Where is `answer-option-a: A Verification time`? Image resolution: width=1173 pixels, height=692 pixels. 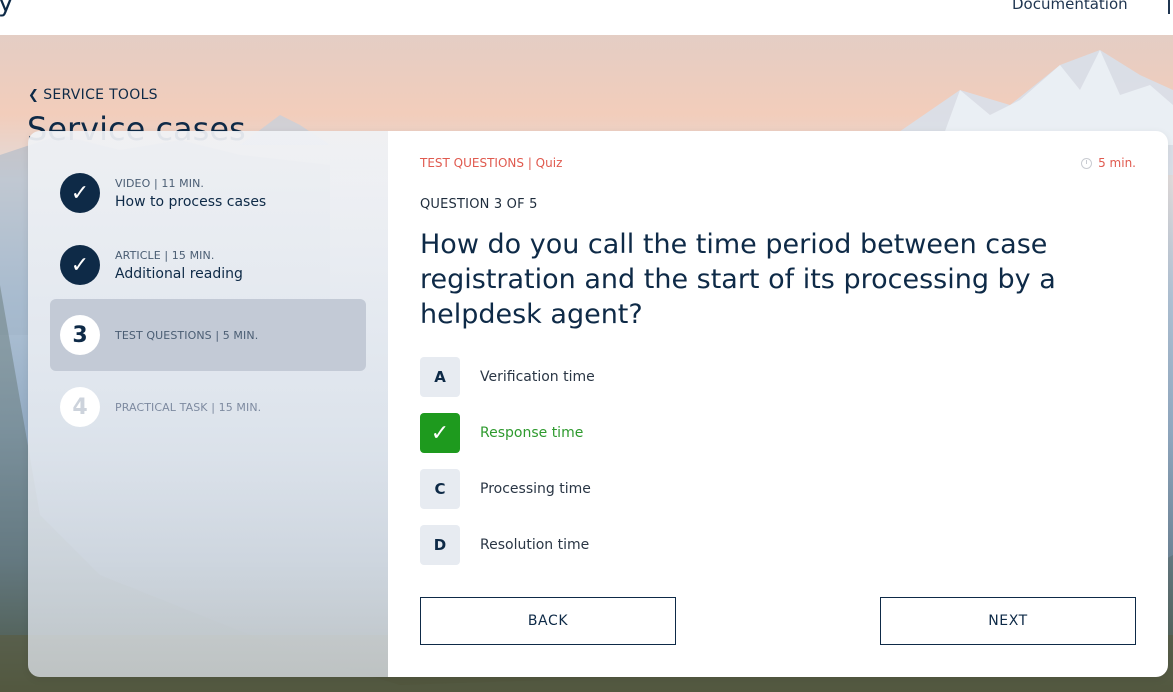
answer-option-a: A Verification time is located at coordinates (507, 377).